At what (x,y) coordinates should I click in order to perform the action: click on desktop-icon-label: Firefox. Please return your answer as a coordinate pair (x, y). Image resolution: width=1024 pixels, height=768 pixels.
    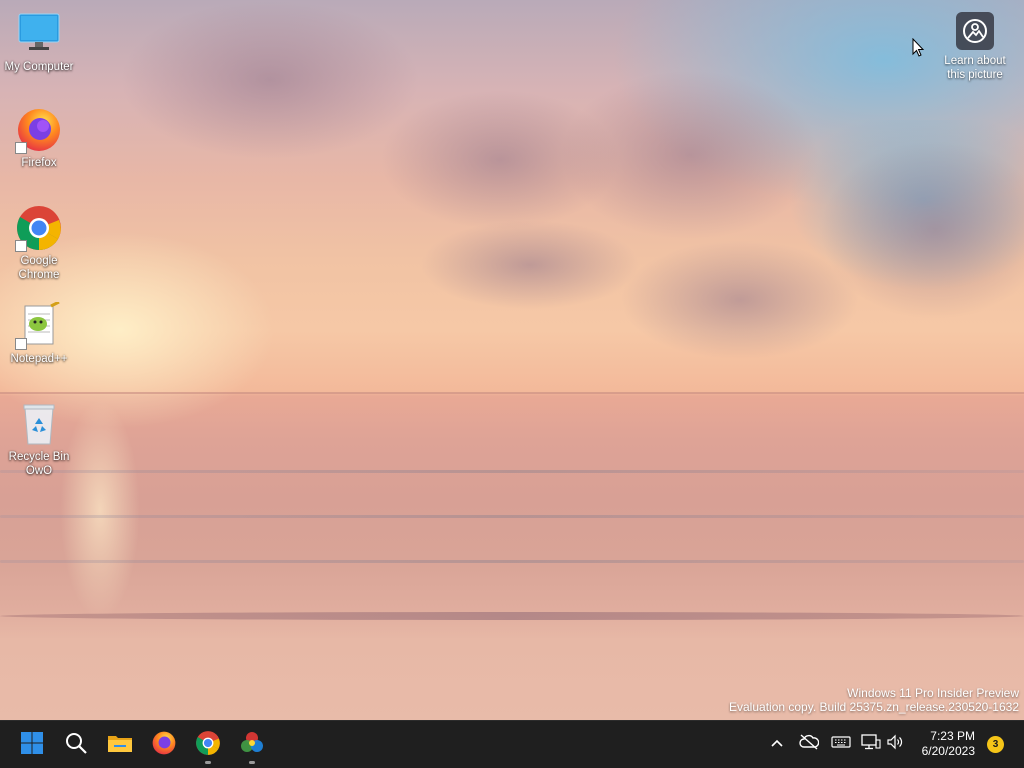
    Looking at the image, I should click on (39, 163).